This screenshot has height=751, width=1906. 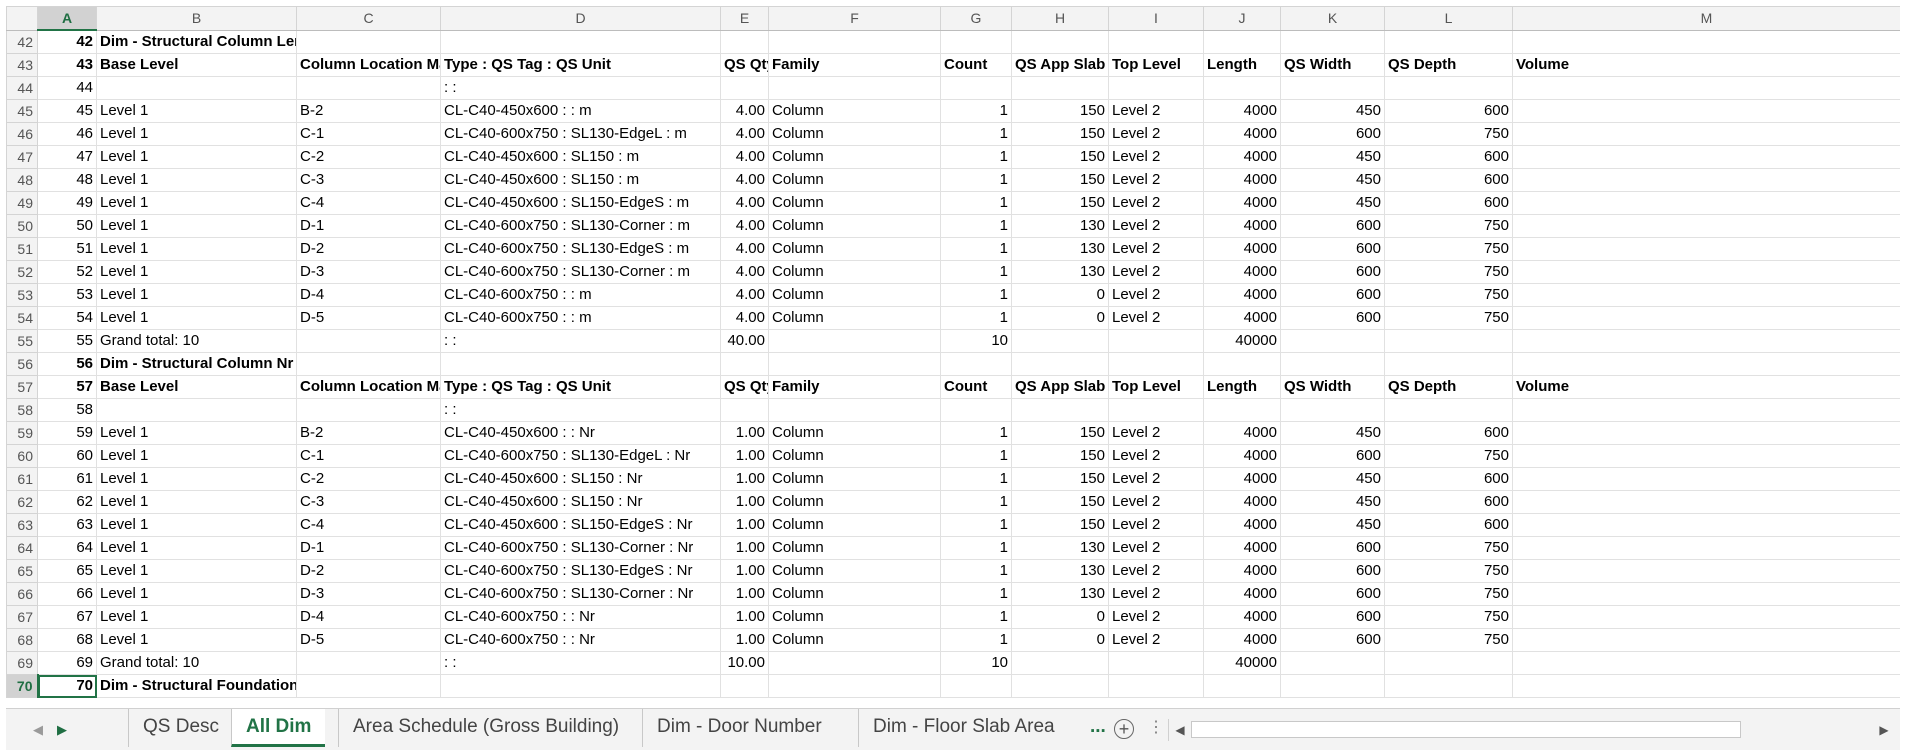 I want to click on cell-b55: Grand total: 10, so click(x=196, y=341).